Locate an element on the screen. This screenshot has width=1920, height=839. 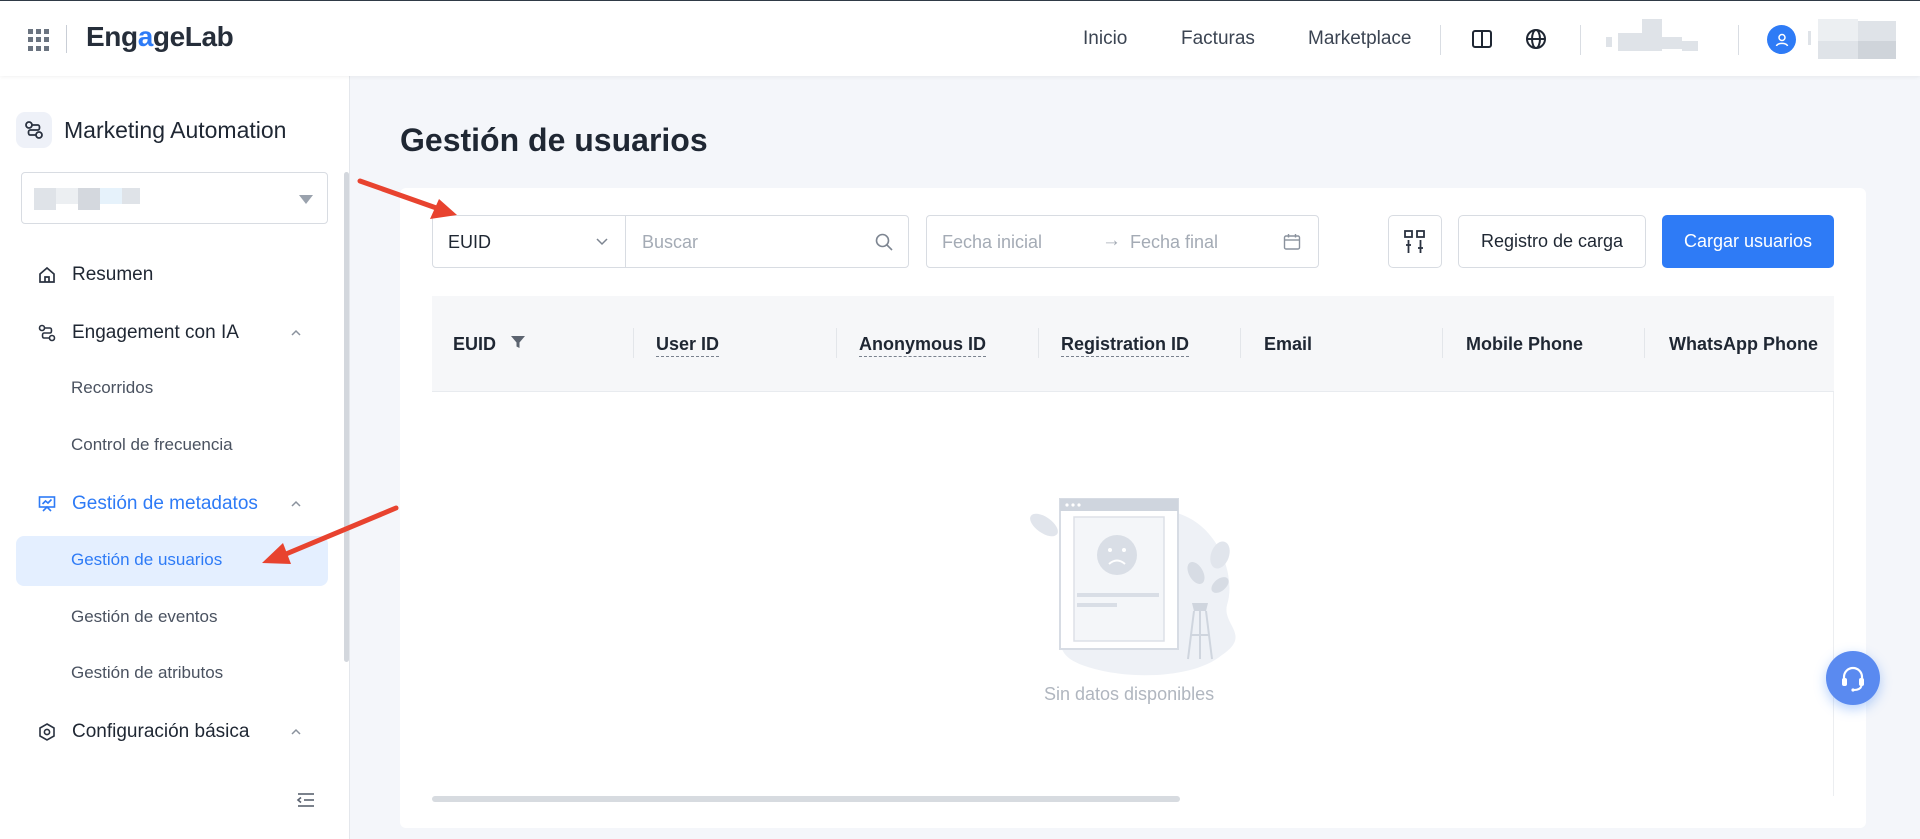
submenu-gestion-eventos: Gestión de eventos is located at coordinates (172, 618).